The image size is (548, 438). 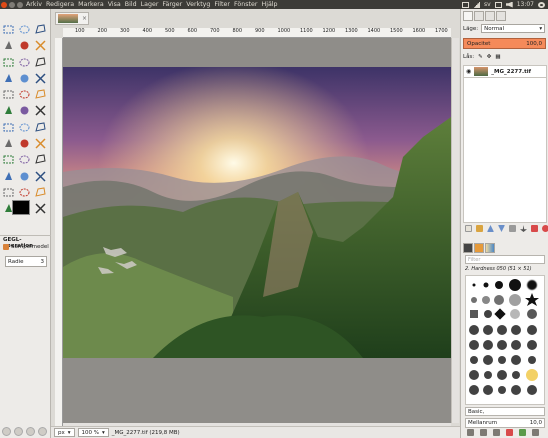 I want to click on menu-visa: Visa, so click(x=114, y=4).